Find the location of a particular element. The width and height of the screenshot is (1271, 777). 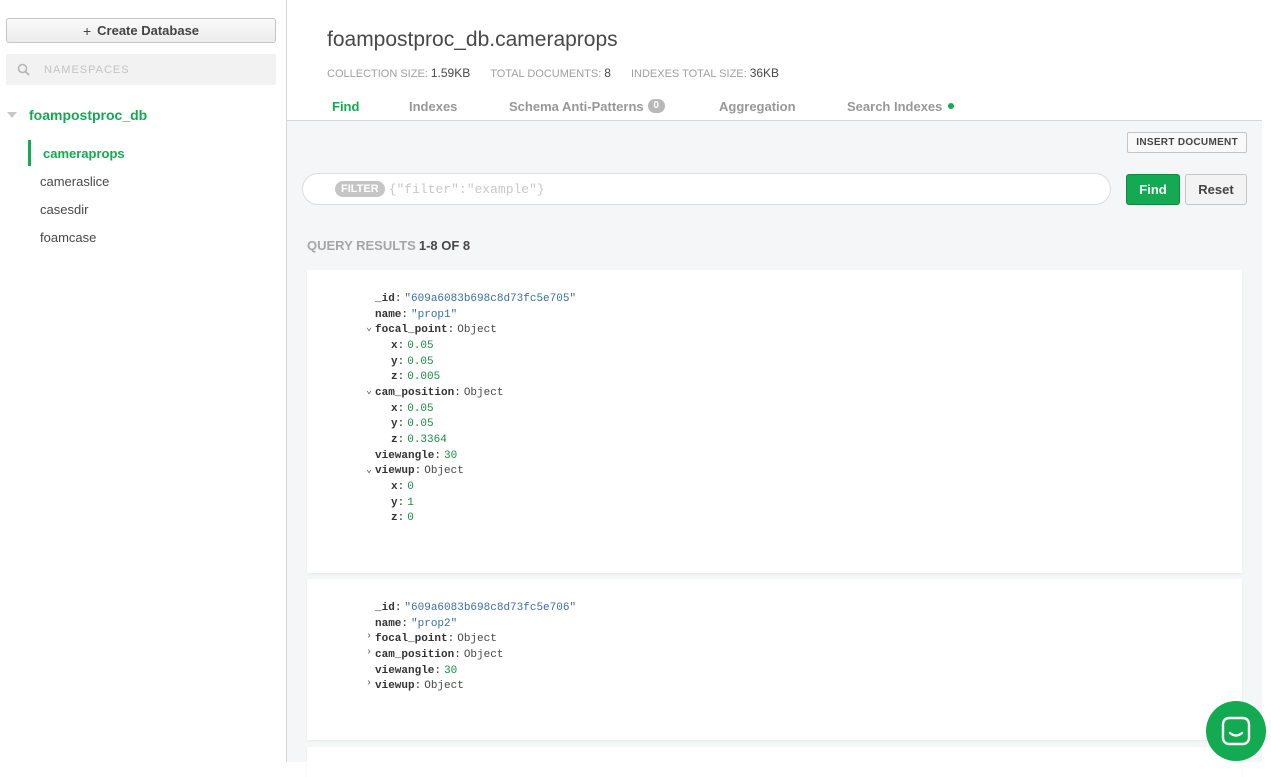

insert-document-button: INSERT DOCUMENT is located at coordinates (1187, 142).